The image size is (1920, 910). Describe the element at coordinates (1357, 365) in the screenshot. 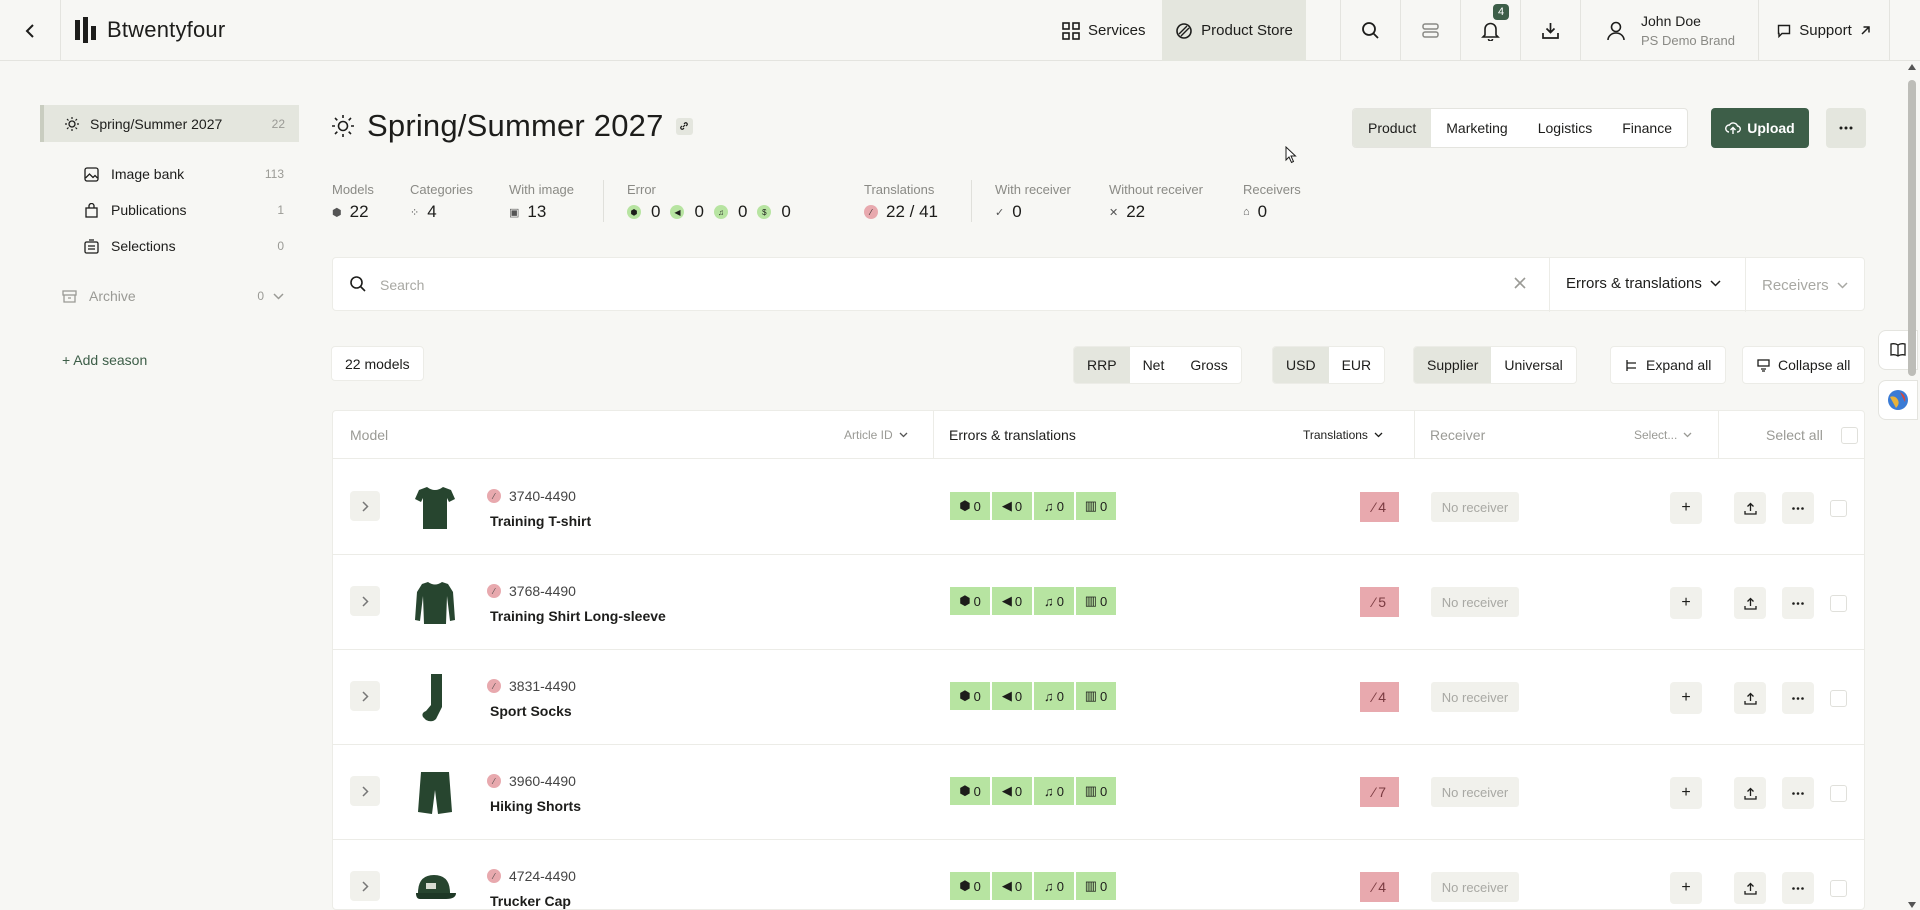

I see `currency-option-eur: EUR` at that location.